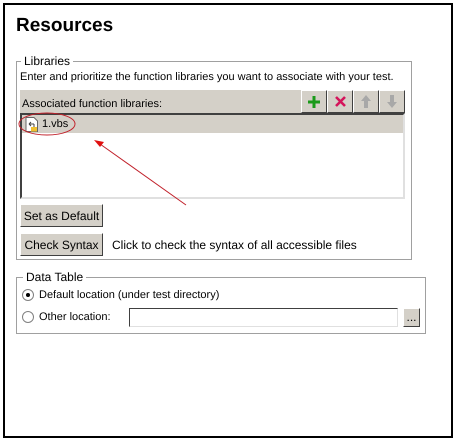 This screenshot has height=441, width=456. What do you see at coordinates (65, 26) in the screenshot?
I see `page-title: Resources` at bounding box center [65, 26].